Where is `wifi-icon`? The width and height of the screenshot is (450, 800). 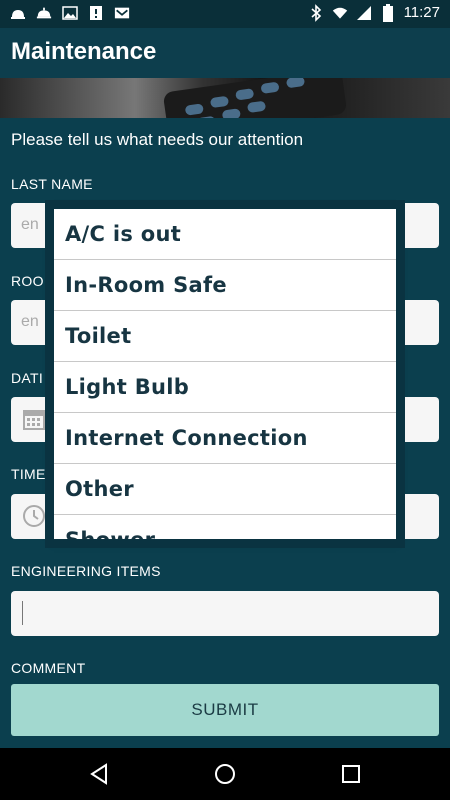
wifi-icon is located at coordinates (340, 13).